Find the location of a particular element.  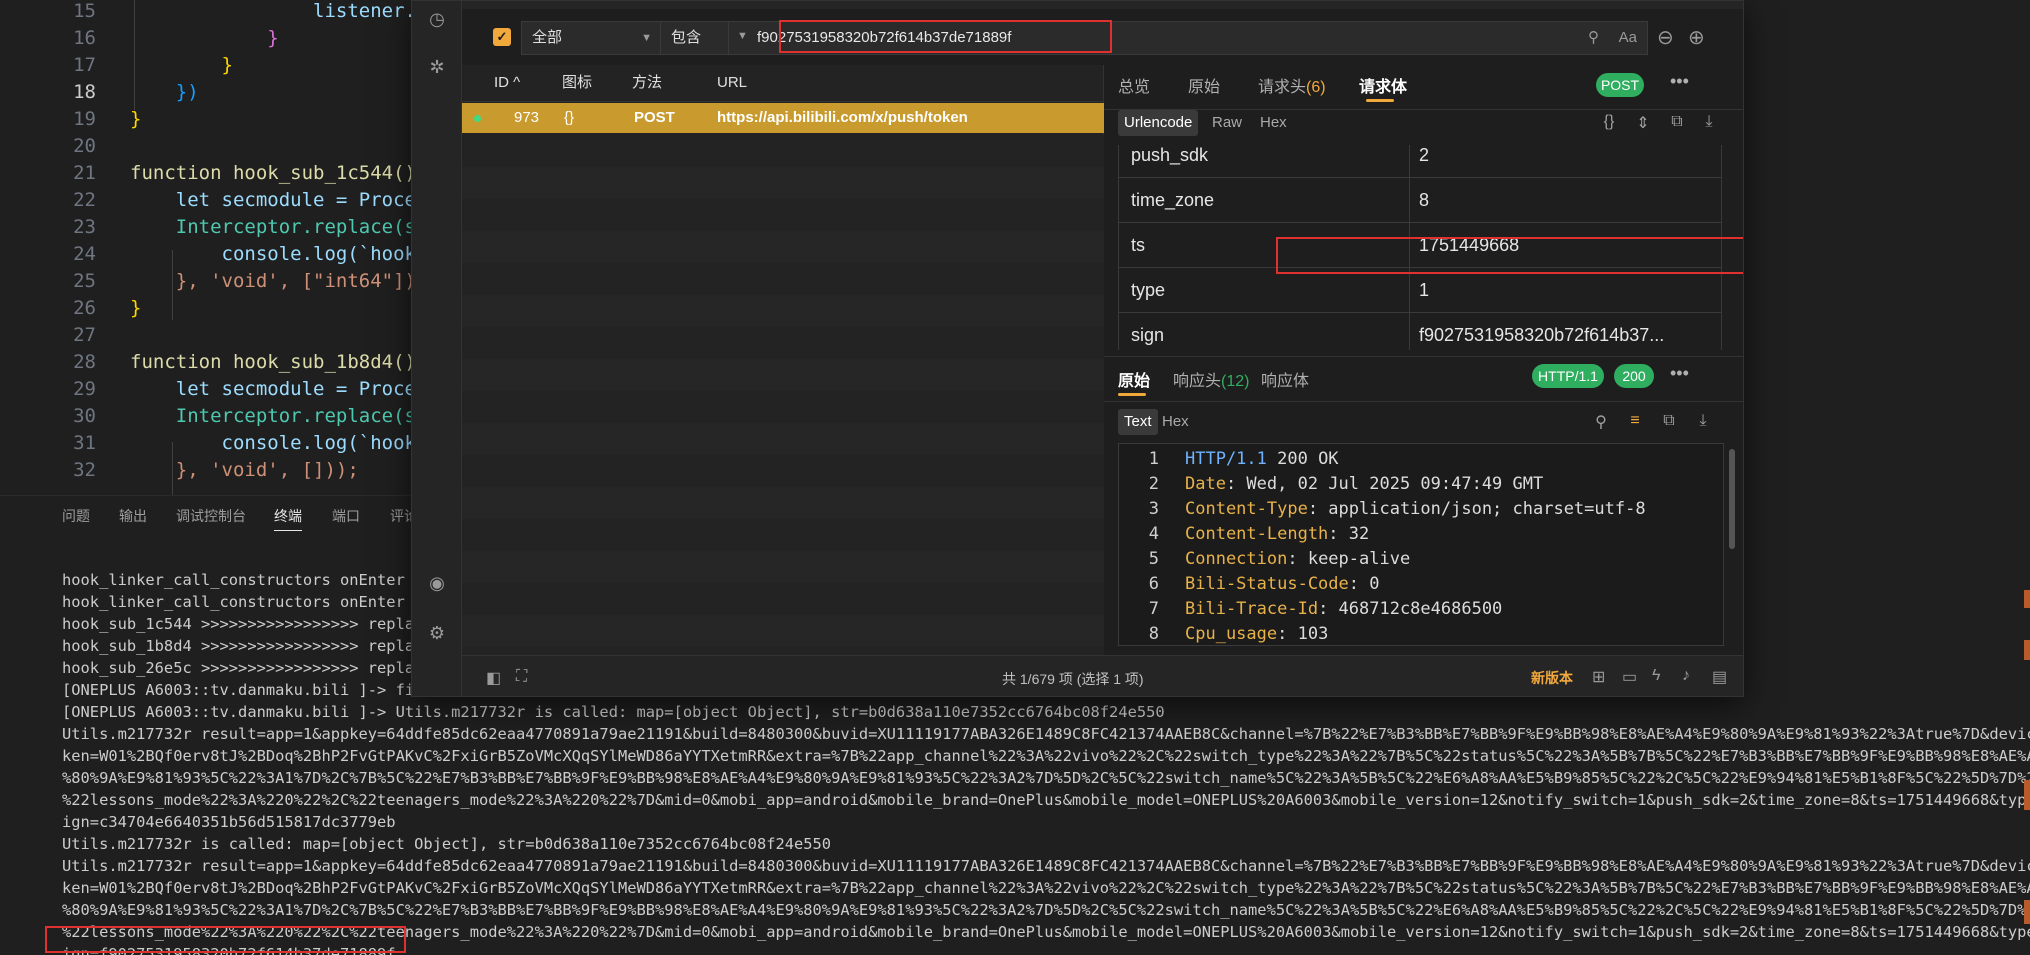

editor-line: 24 console.log(`hook_su is located at coordinates (225, 254).